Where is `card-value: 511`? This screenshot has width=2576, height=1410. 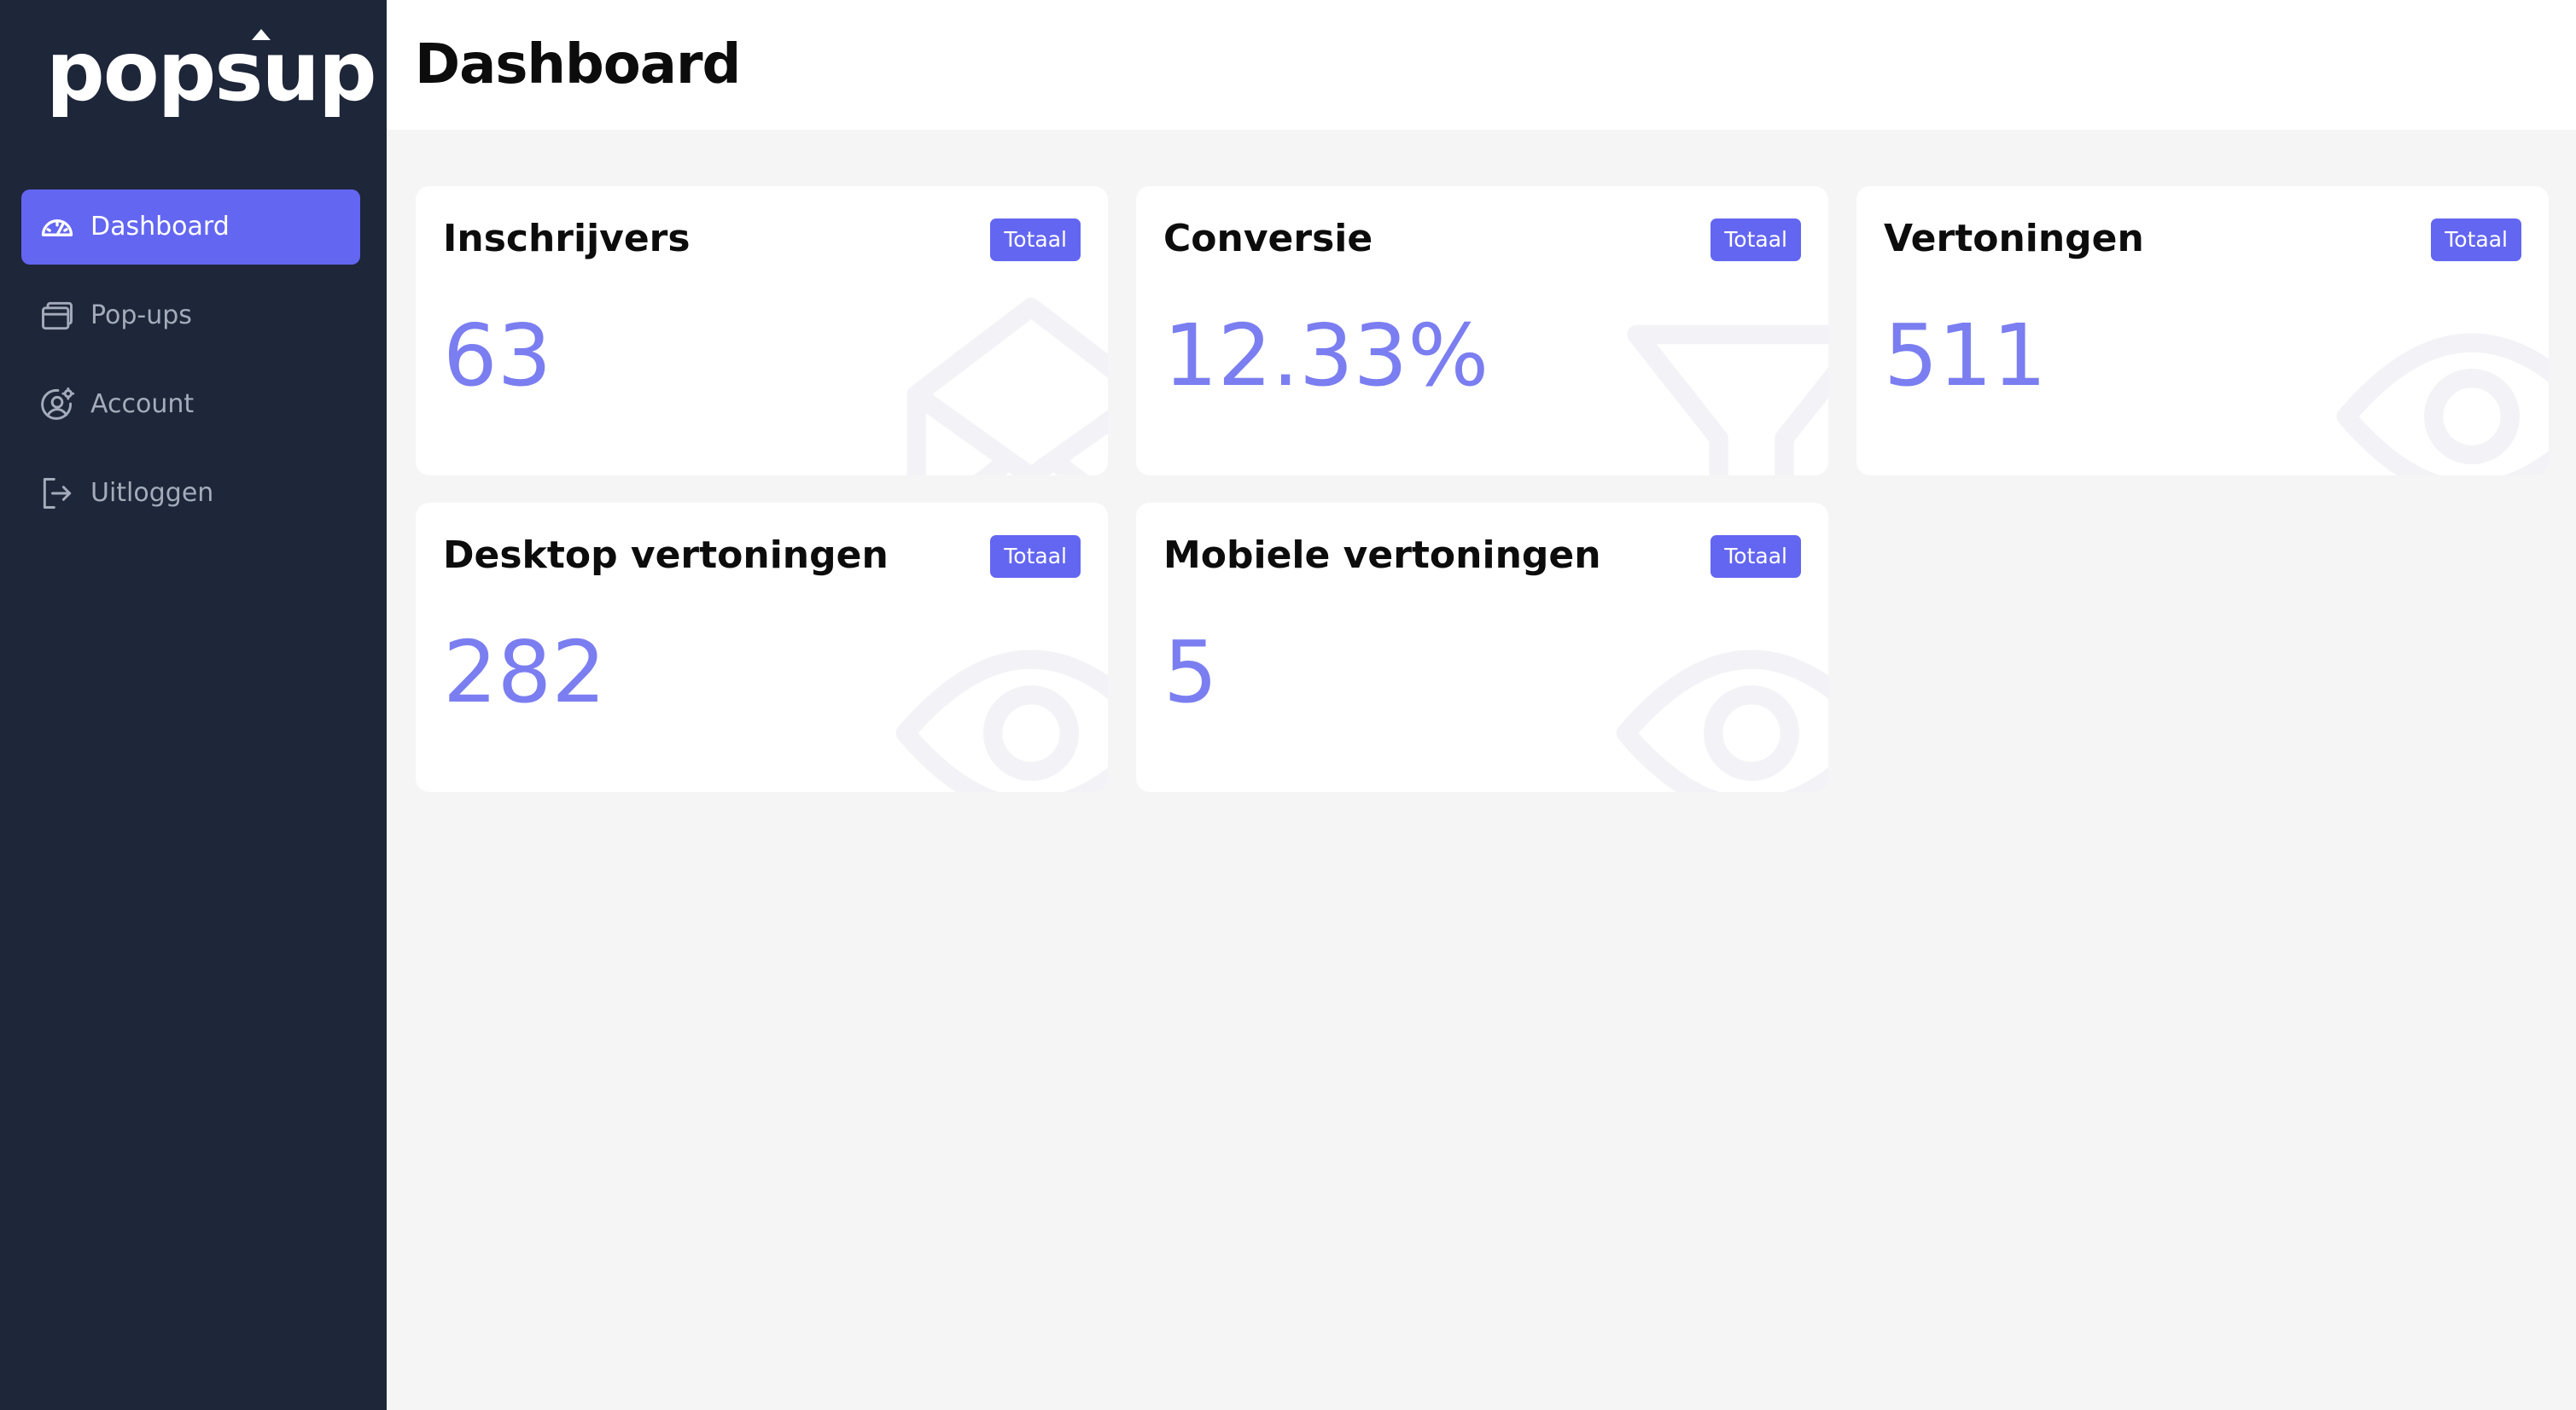 card-value: 511 is located at coordinates (1965, 355).